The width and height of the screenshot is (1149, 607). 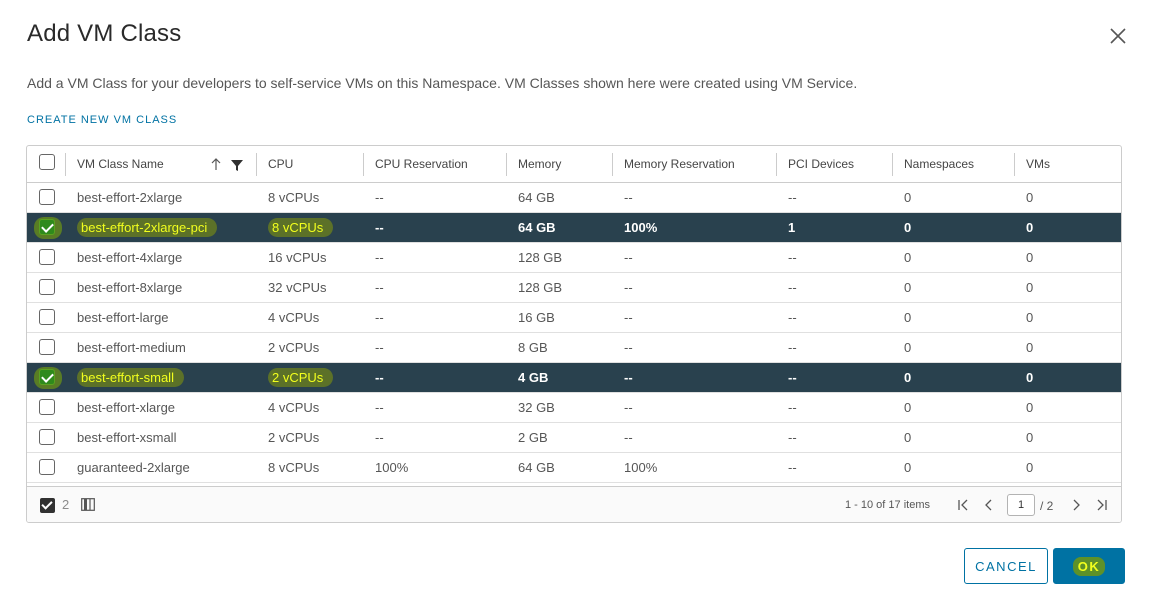 What do you see at coordinates (274, 164) in the screenshot?
I see `column-header-cpu: CPU` at bounding box center [274, 164].